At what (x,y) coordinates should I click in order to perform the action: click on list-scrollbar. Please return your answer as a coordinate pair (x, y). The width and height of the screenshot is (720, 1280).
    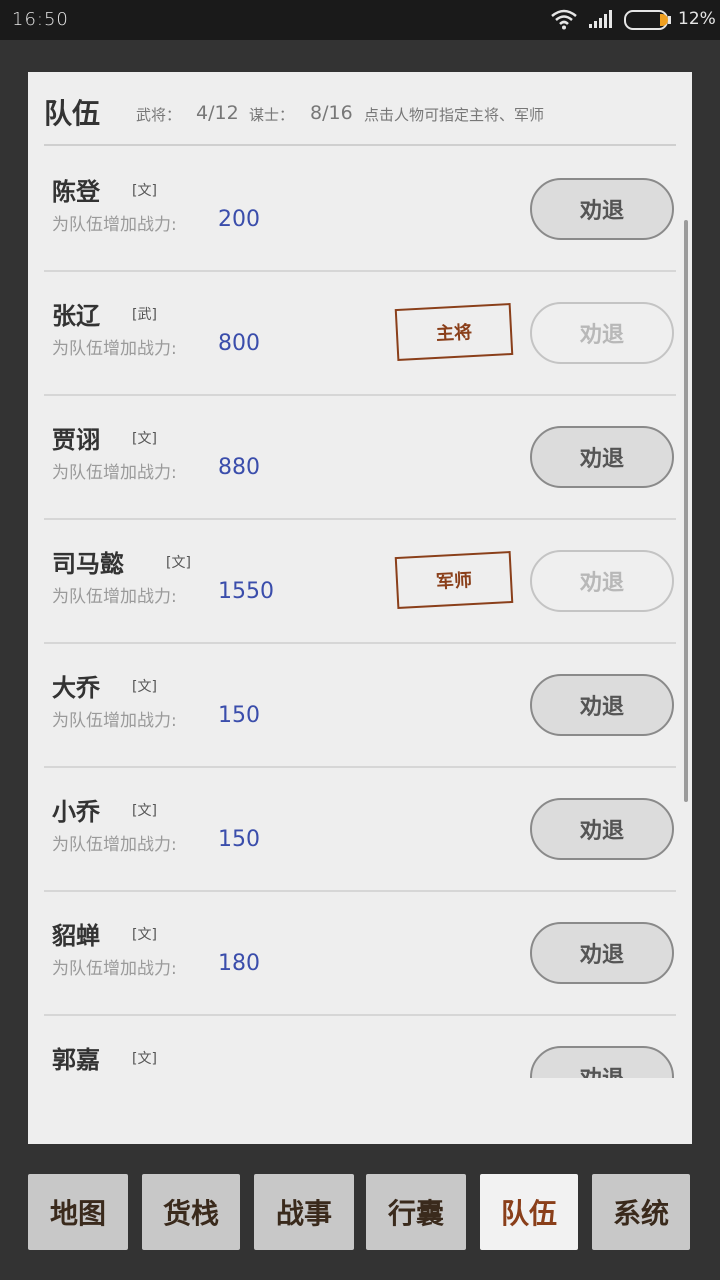
    Looking at the image, I should click on (686, 511).